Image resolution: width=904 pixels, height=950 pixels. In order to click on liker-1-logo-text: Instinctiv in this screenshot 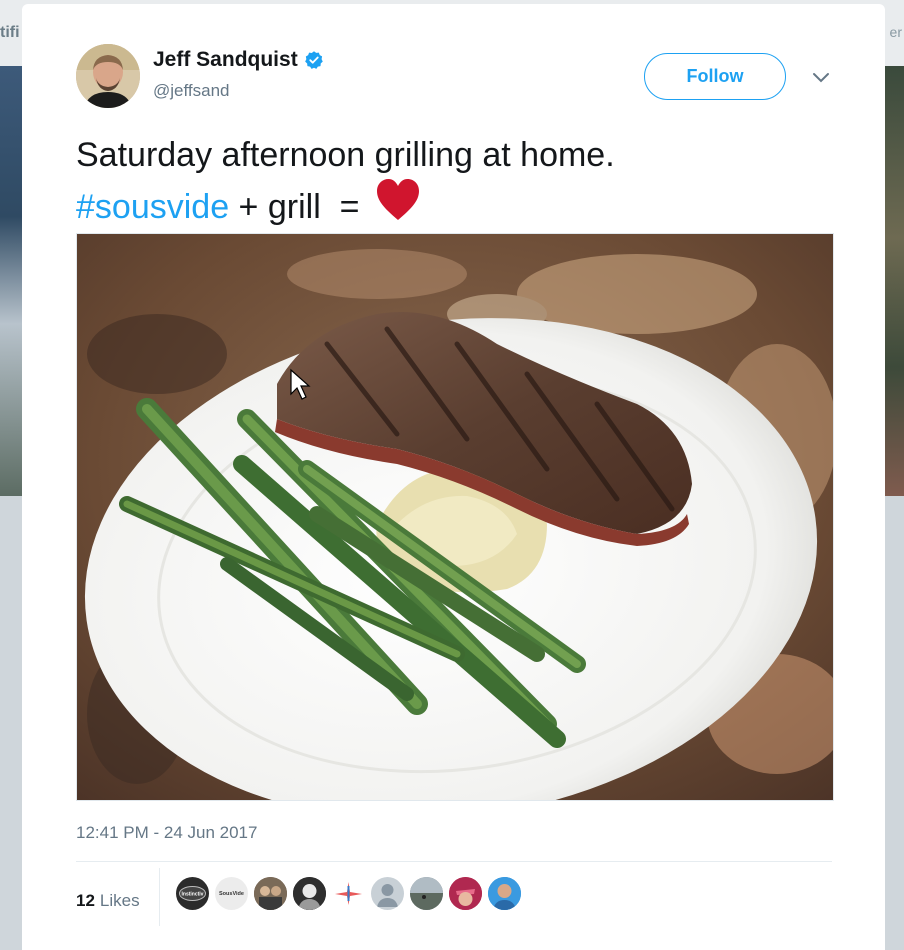, I will do `click(193, 895)`.